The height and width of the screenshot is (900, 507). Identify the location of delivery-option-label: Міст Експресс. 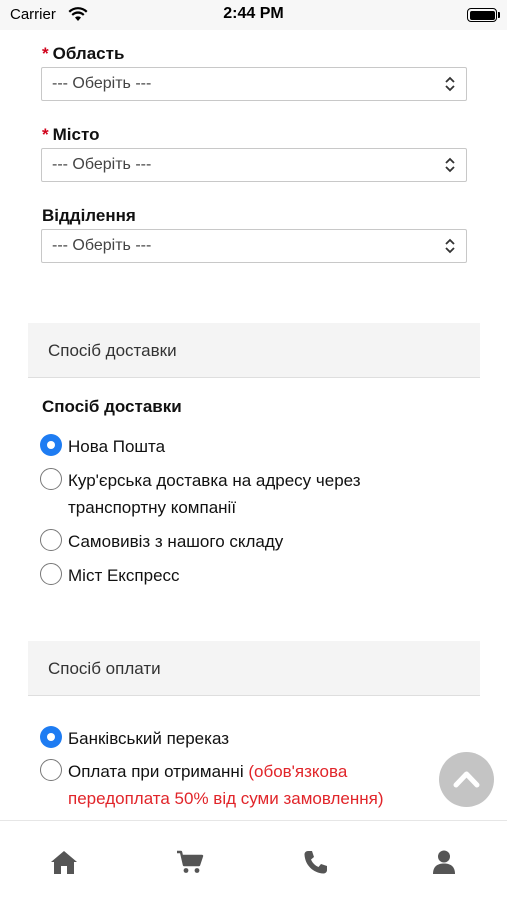
(124, 575).